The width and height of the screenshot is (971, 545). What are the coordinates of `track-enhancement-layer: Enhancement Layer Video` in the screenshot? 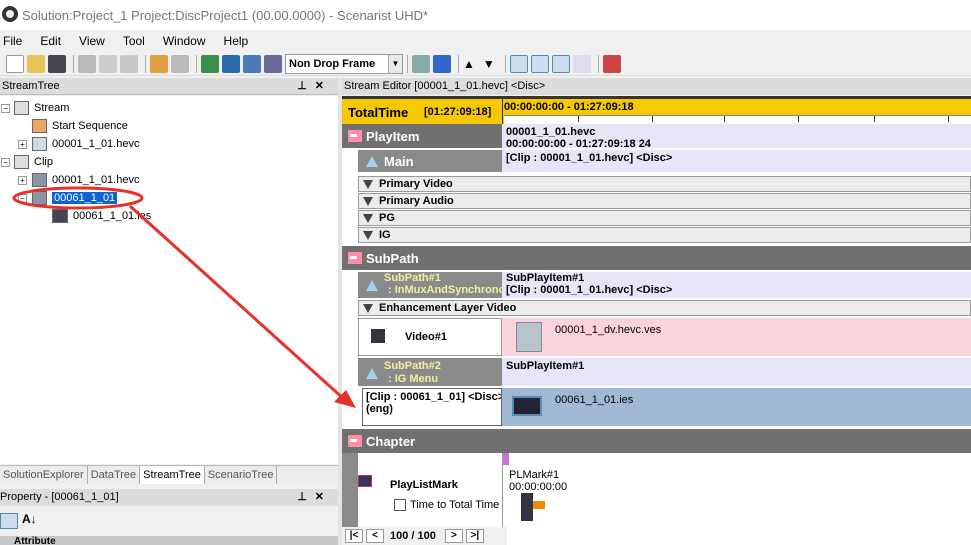 It's located at (664, 308).